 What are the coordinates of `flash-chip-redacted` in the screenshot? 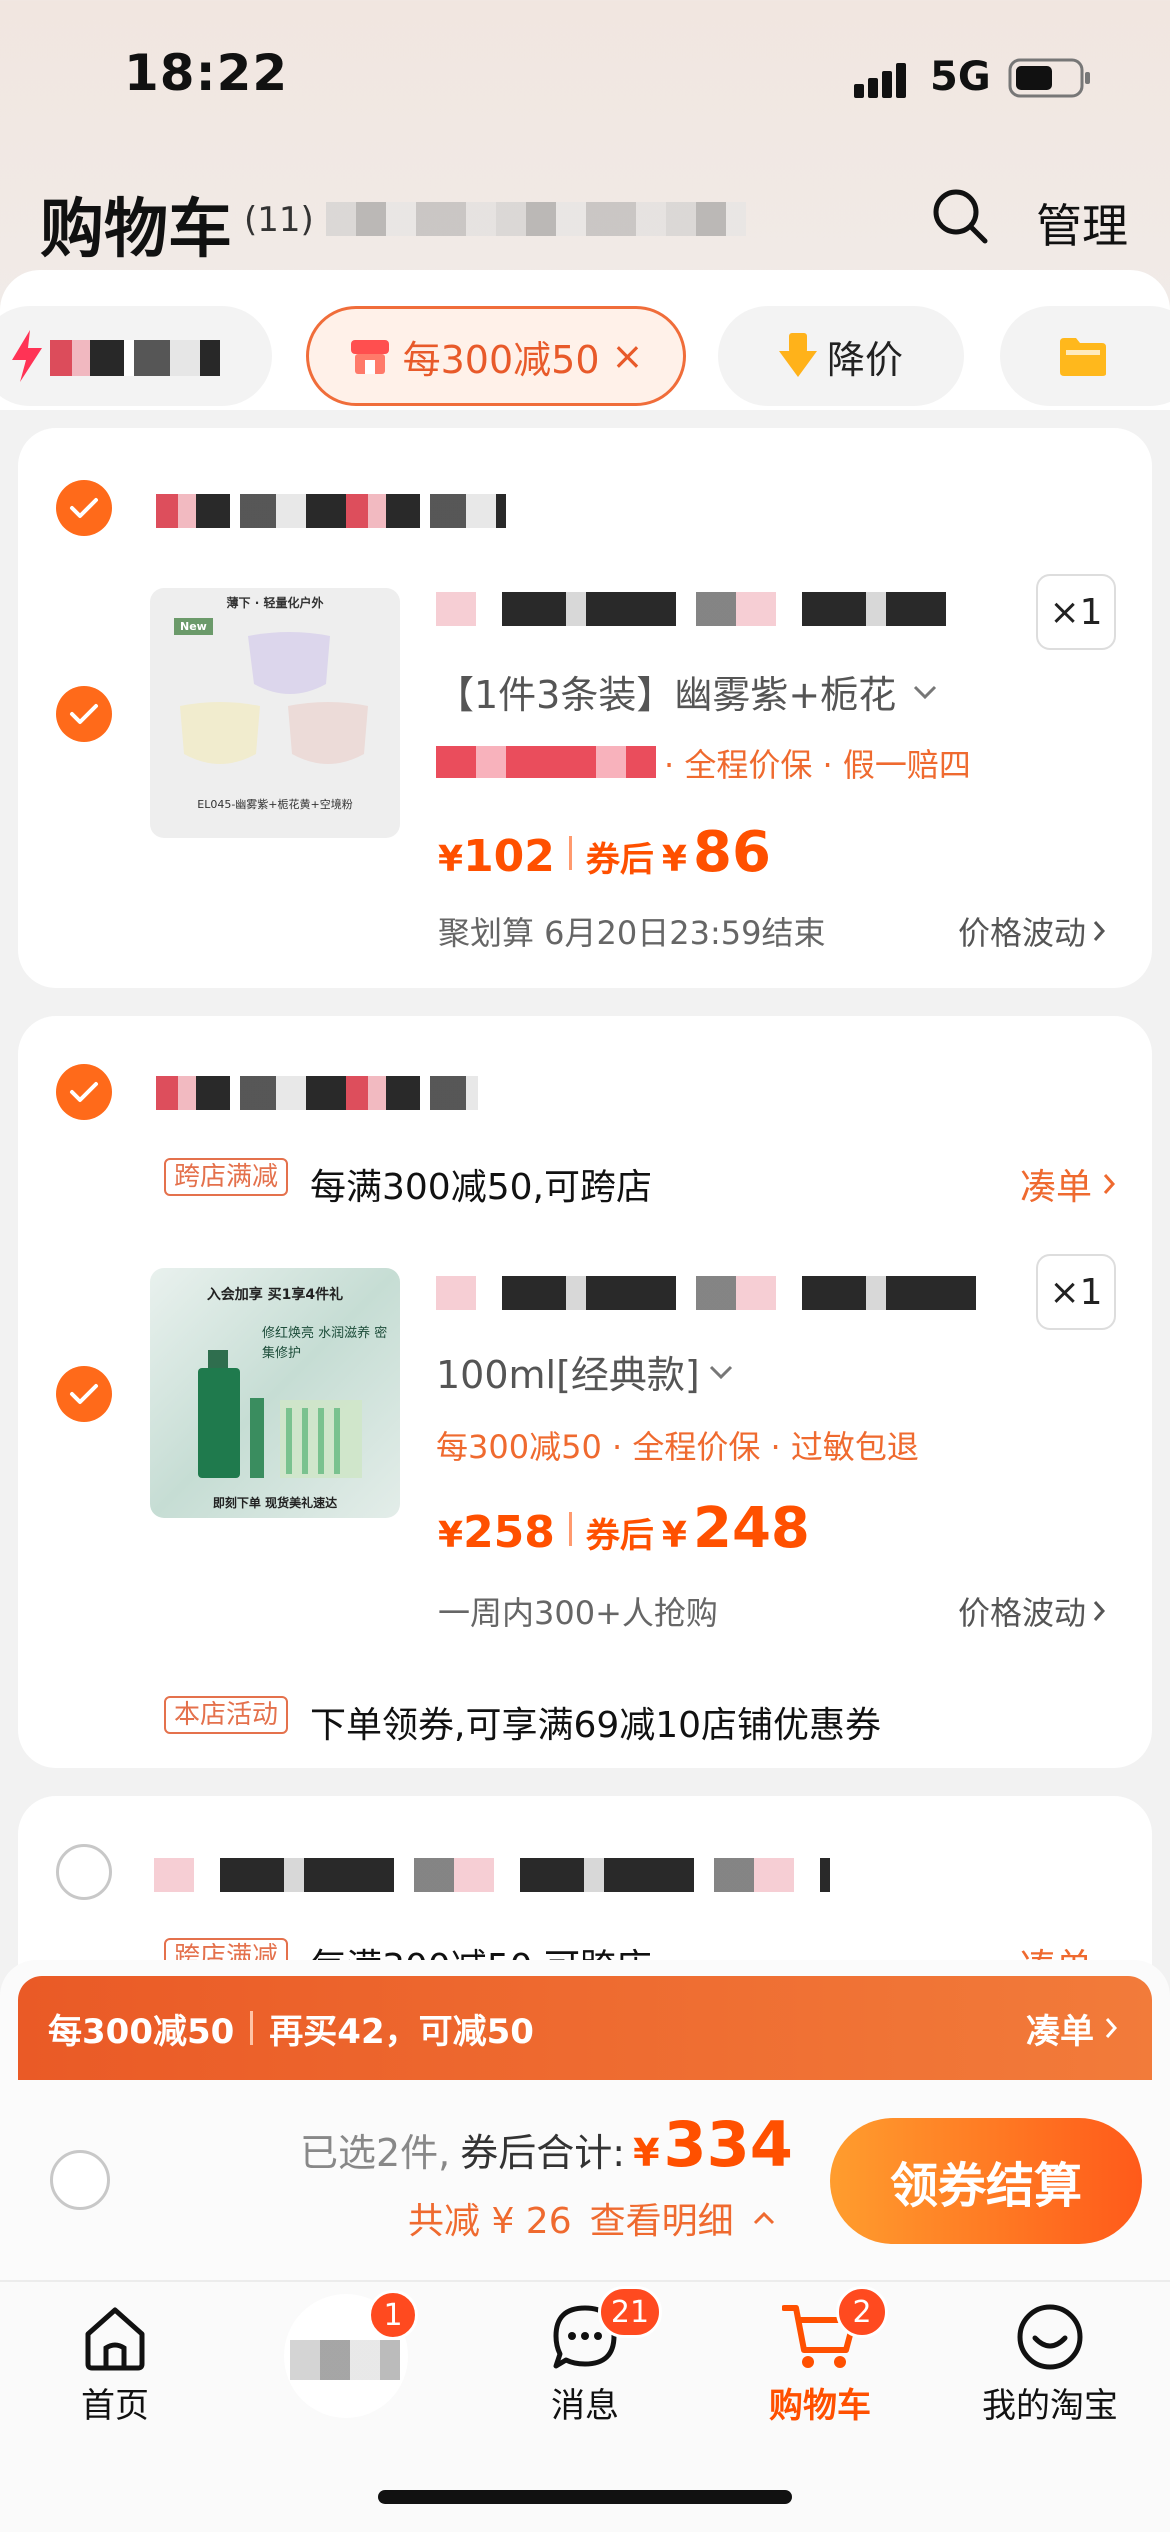 It's located at (135, 358).